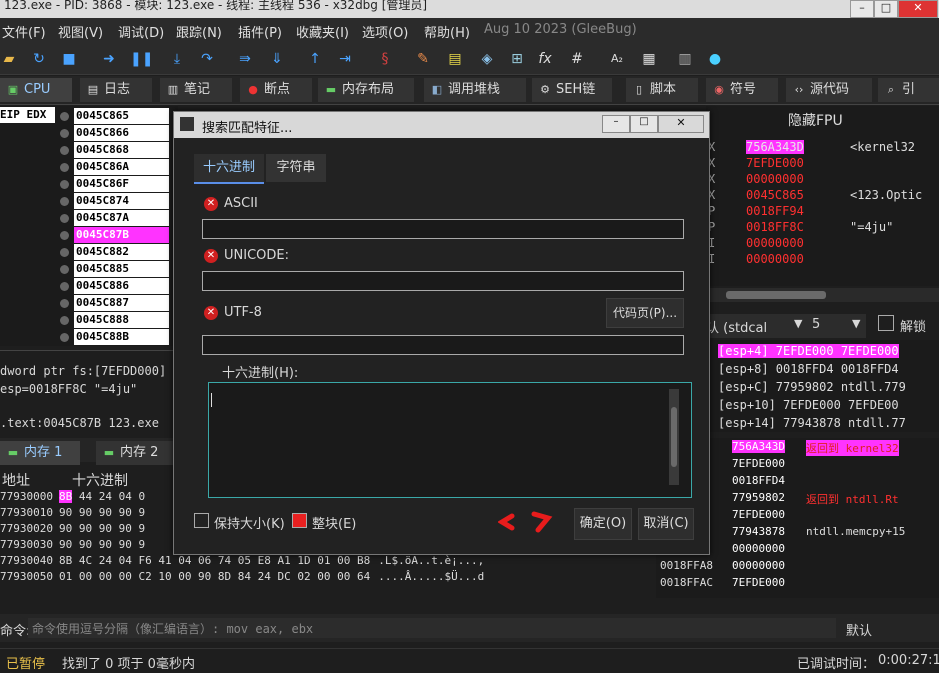 The width and height of the screenshot is (939, 673). What do you see at coordinates (199, 31) in the screenshot?
I see `menu-trace: 跟踪(N)` at bounding box center [199, 31].